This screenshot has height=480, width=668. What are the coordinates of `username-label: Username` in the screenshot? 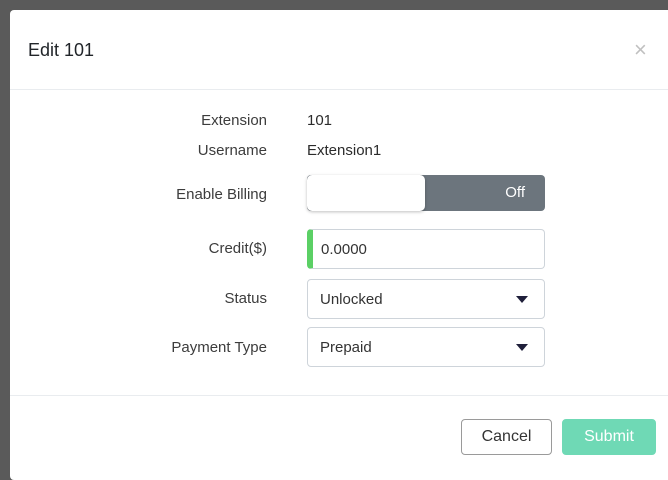 It's located at (232, 150).